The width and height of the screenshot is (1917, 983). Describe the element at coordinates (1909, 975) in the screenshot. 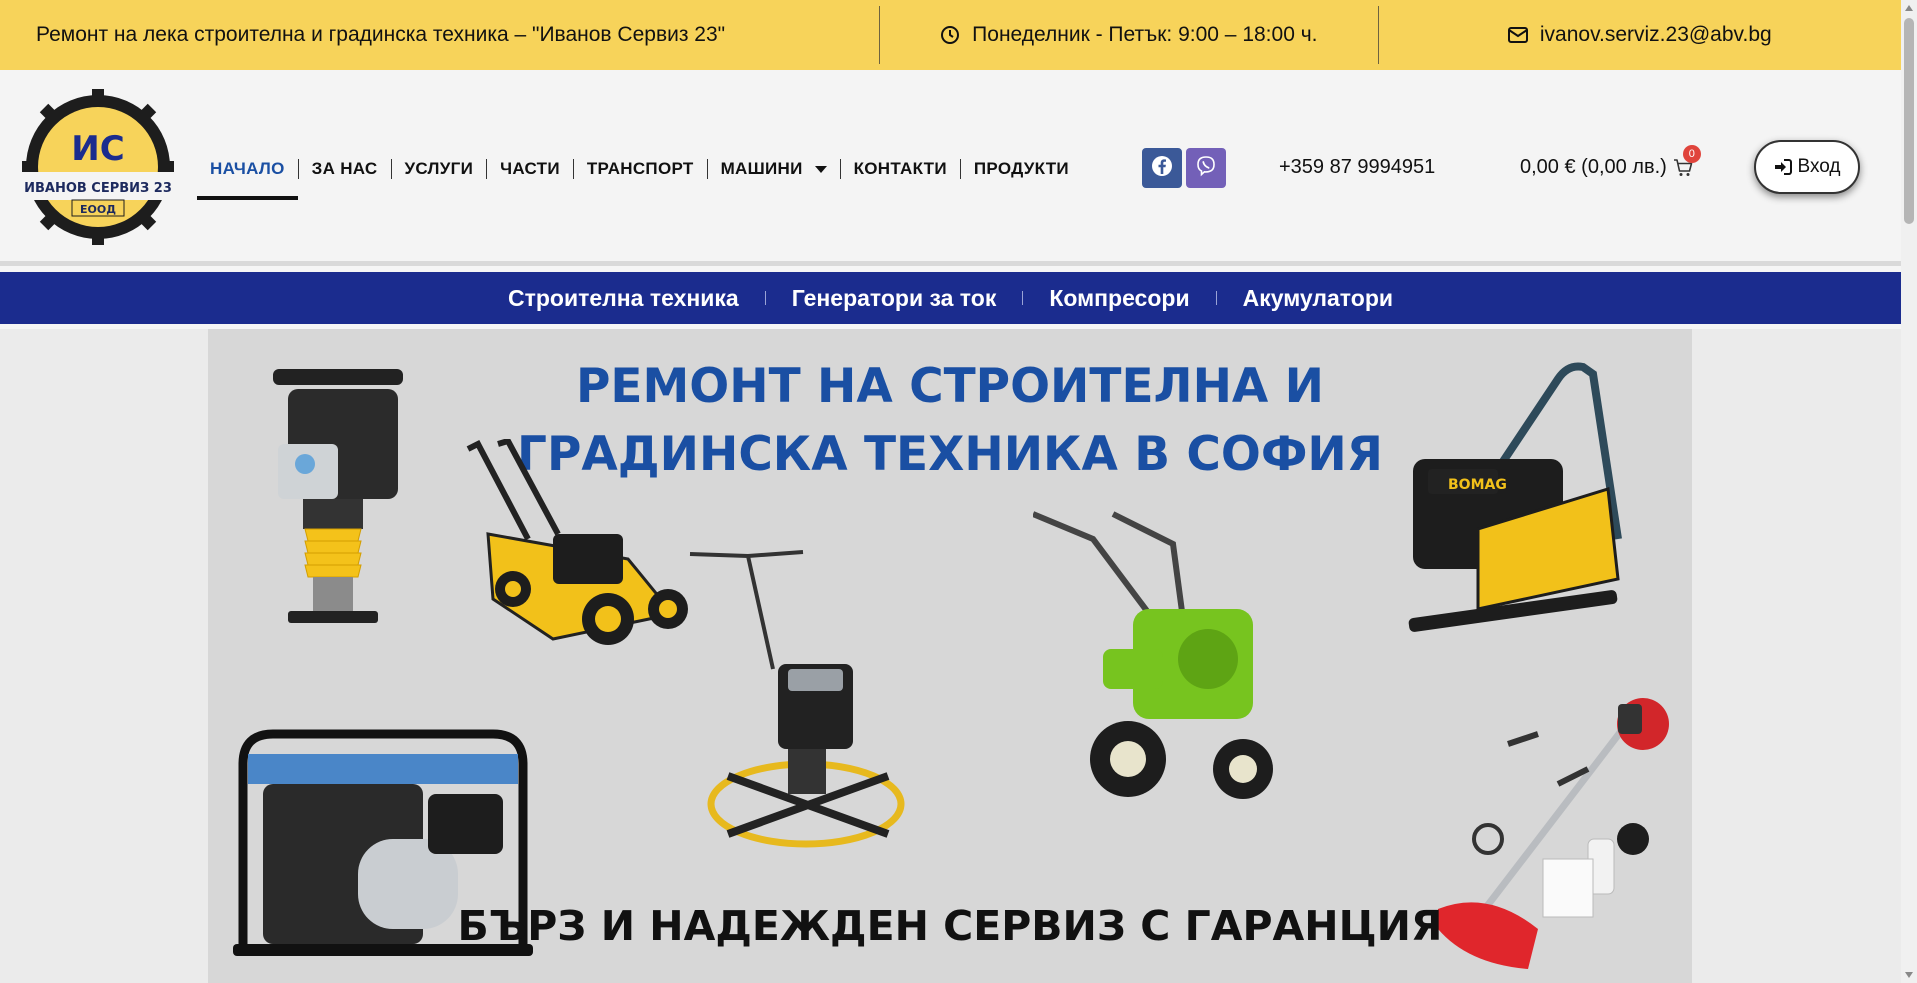

I see `scroll-down-arrow-icon` at that location.